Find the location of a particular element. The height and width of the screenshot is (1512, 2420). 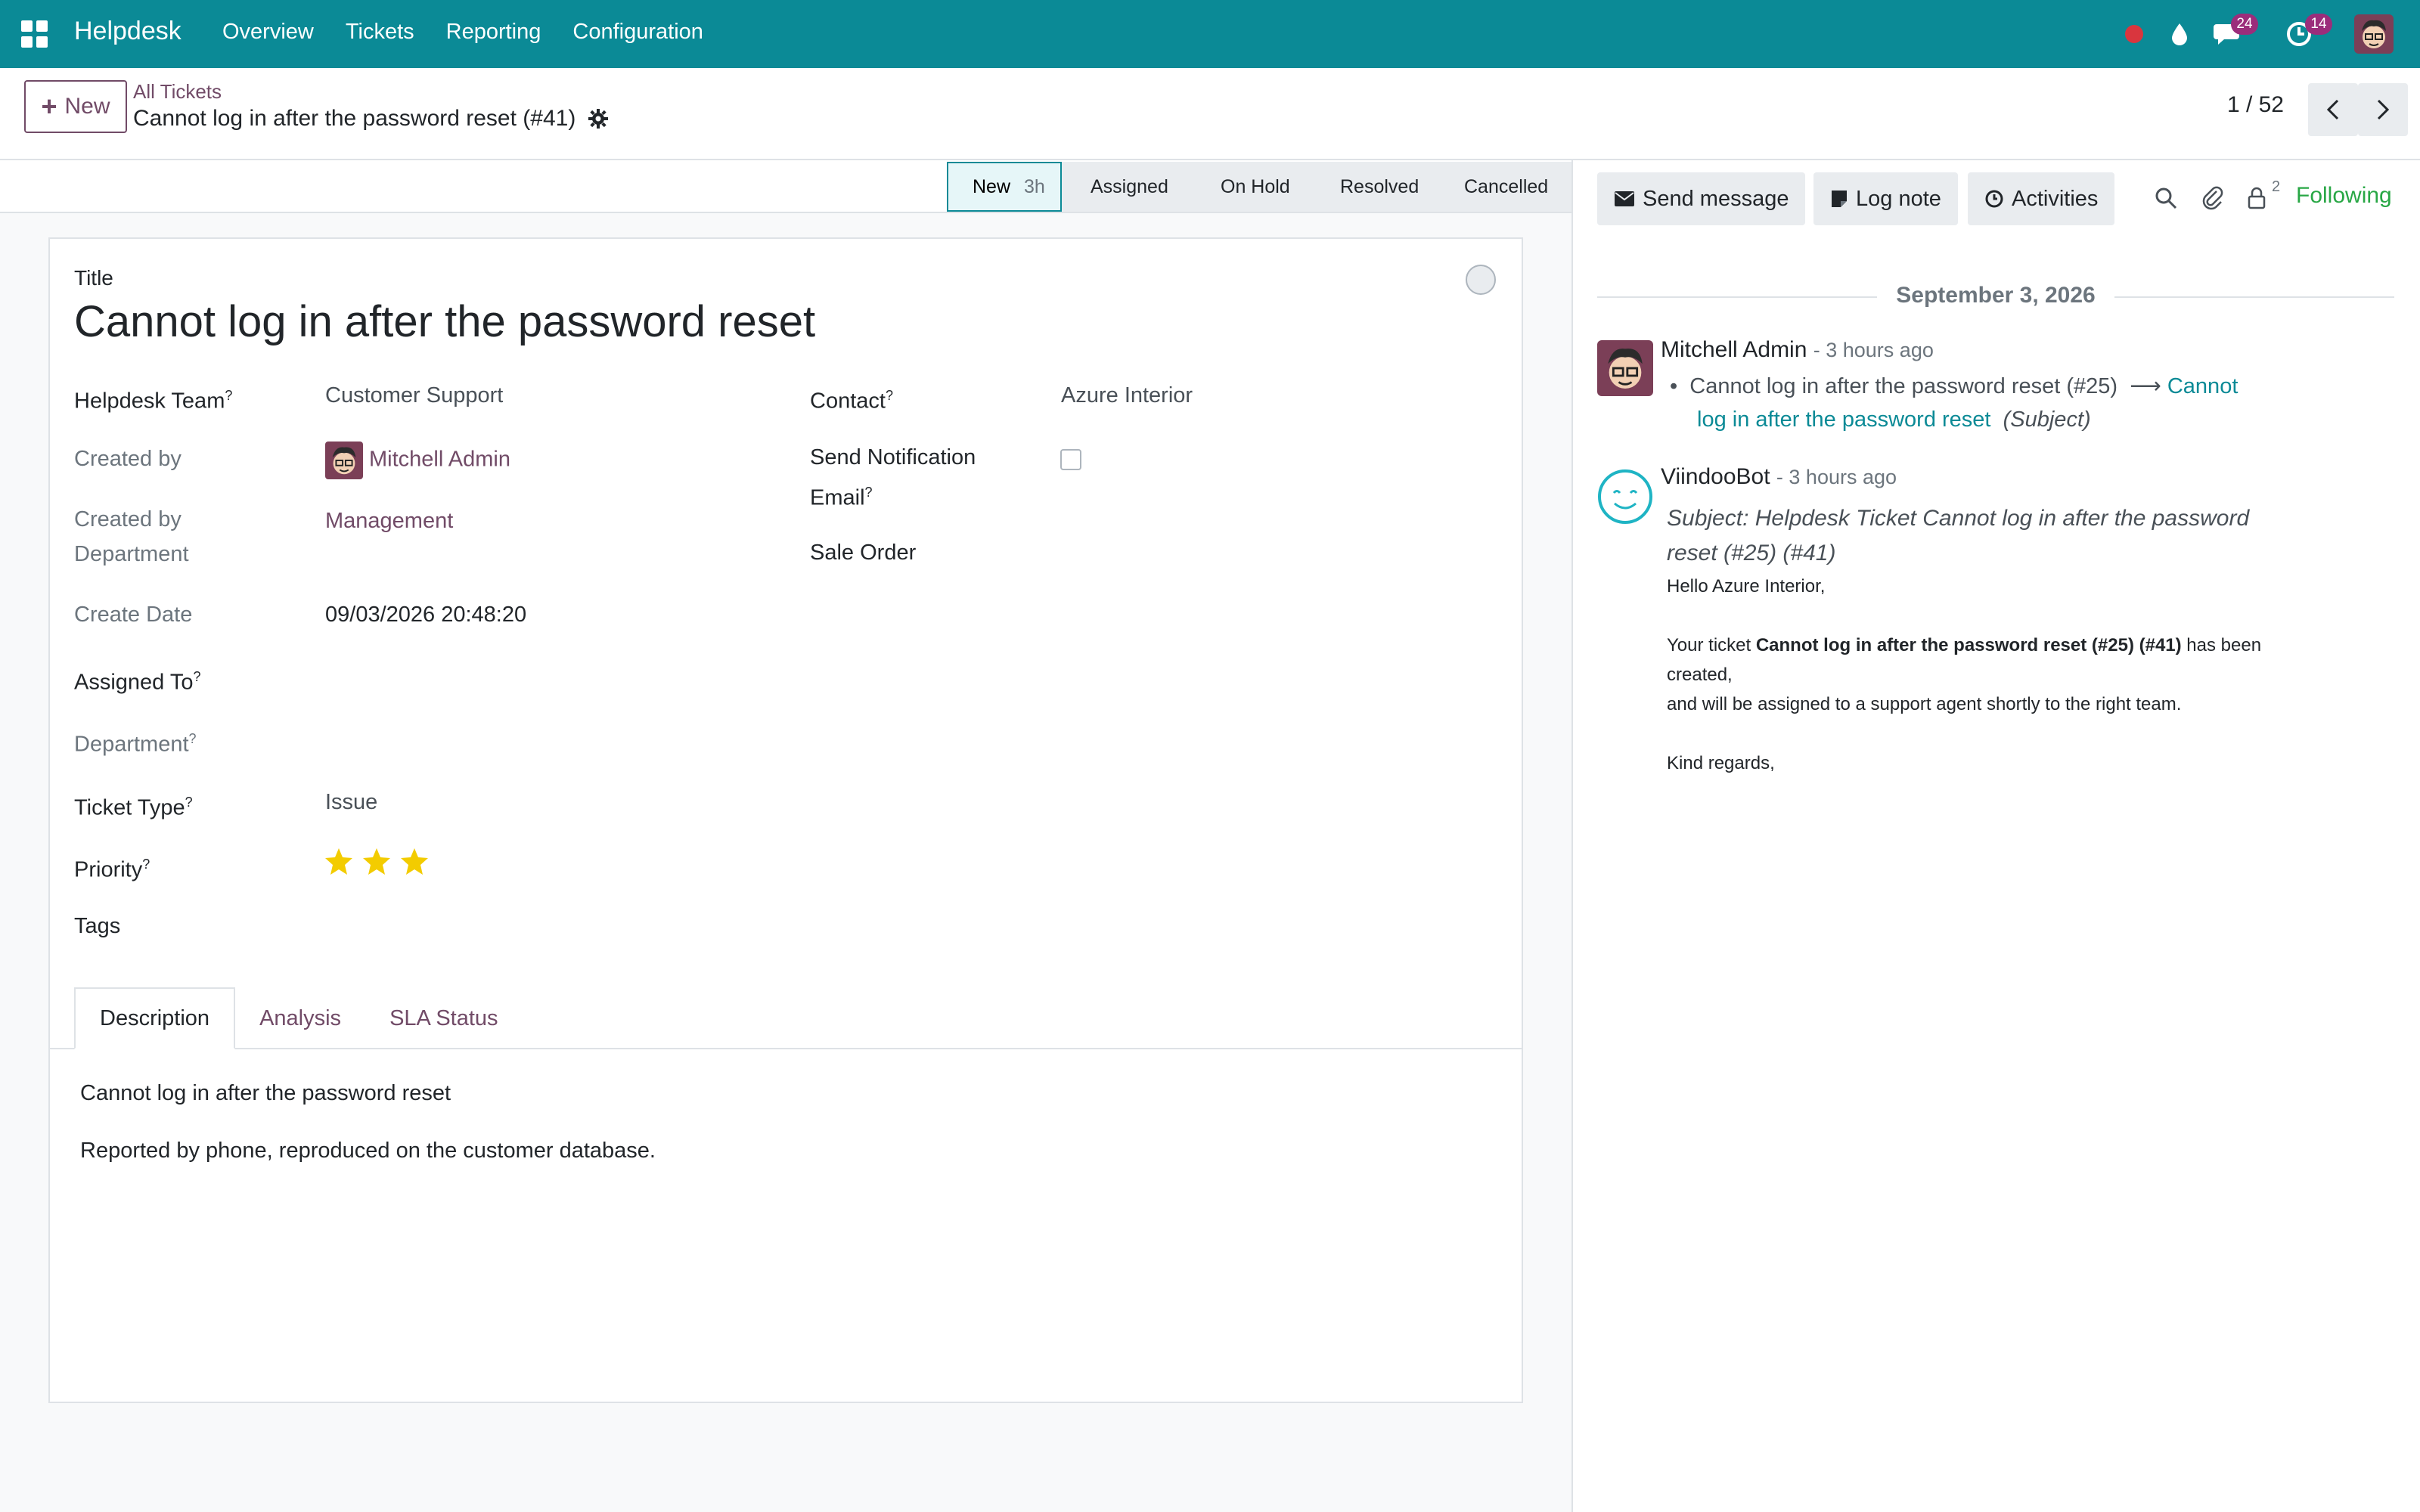

activities-clock-icon: 14 is located at coordinates (2305, 34).